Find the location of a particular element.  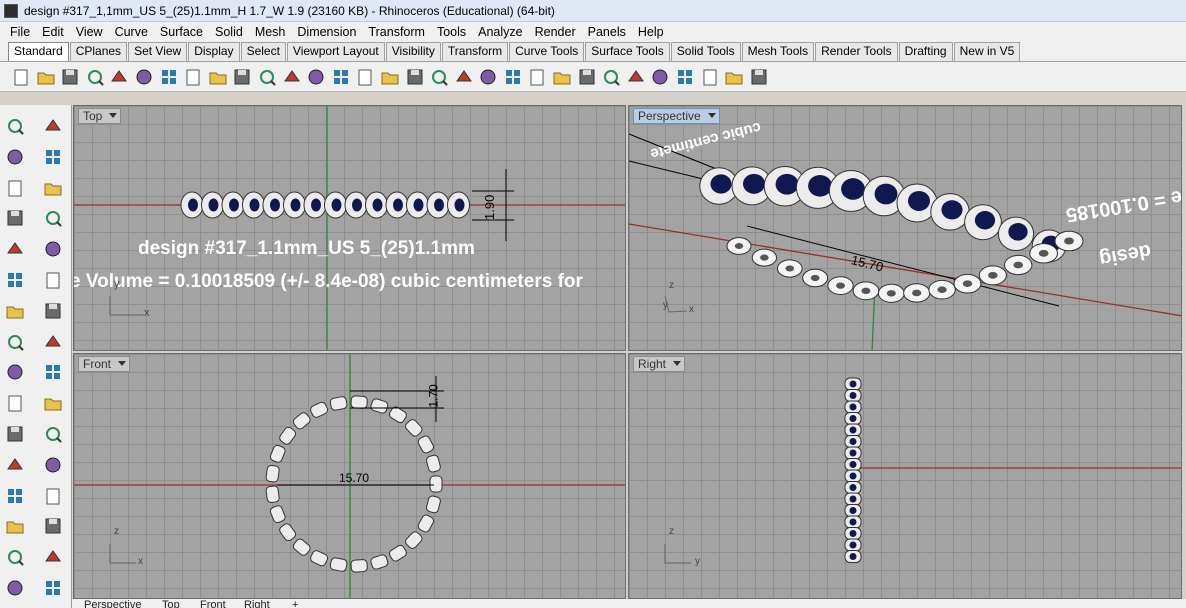

menu-file: File is located at coordinates (20, 32).